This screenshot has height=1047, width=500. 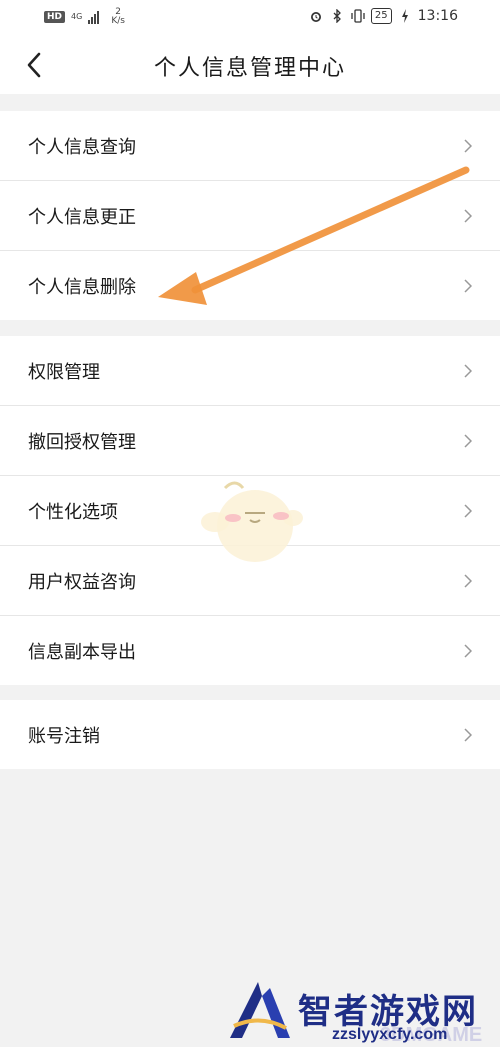 I want to click on menu-item-label: 撤回授权管理, so click(x=82, y=442).